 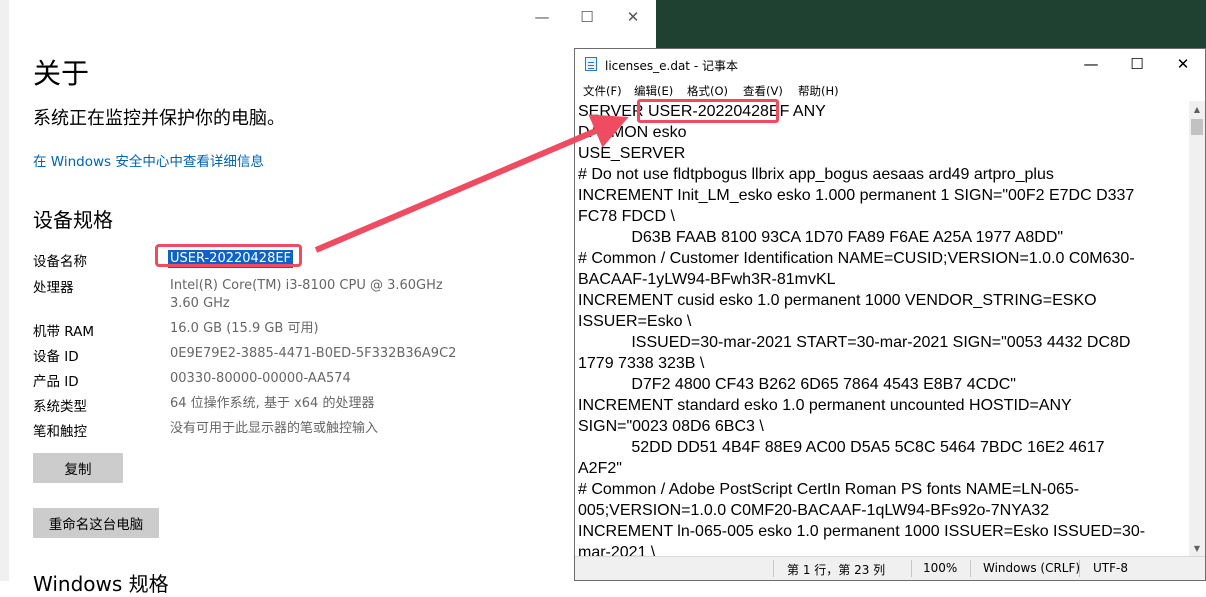 I want to click on server-name-highlight-box, so click(x=708, y=111).